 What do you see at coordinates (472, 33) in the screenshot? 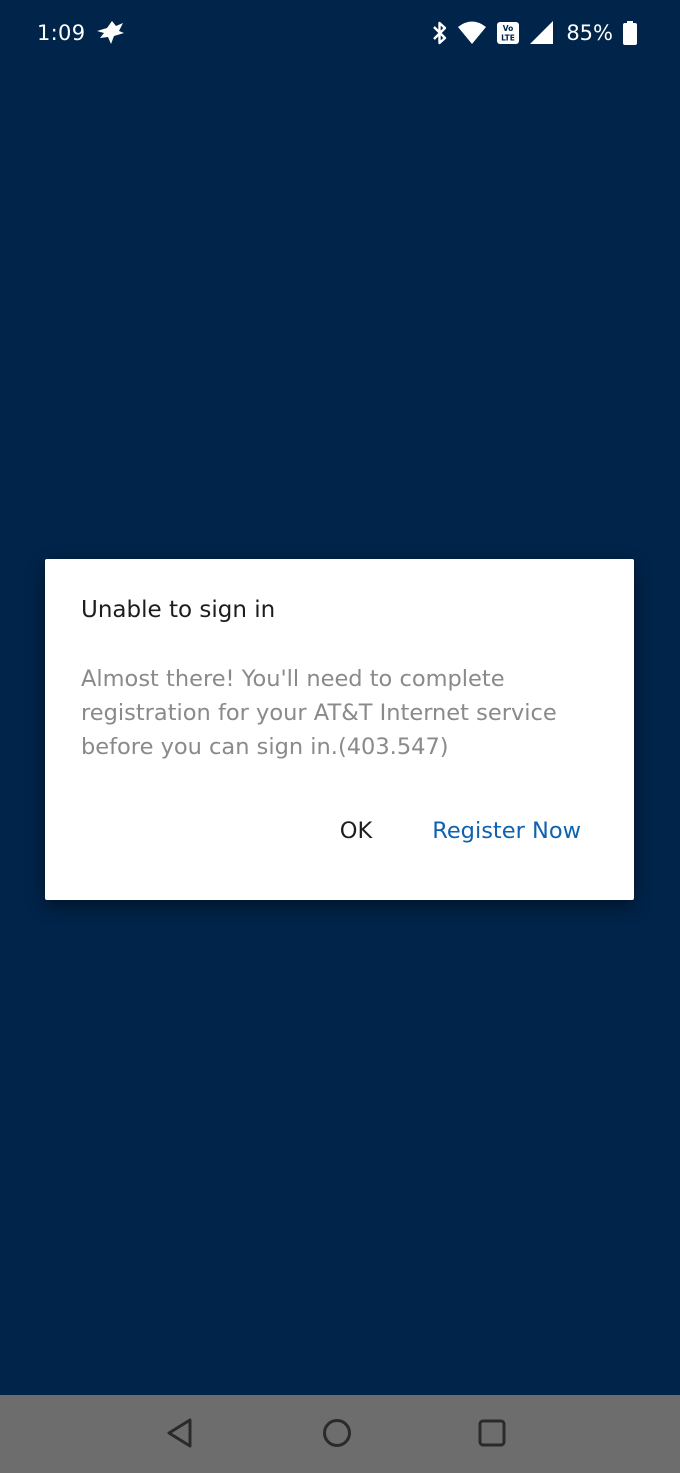
I see `wifi-icon` at bounding box center [472, 33].